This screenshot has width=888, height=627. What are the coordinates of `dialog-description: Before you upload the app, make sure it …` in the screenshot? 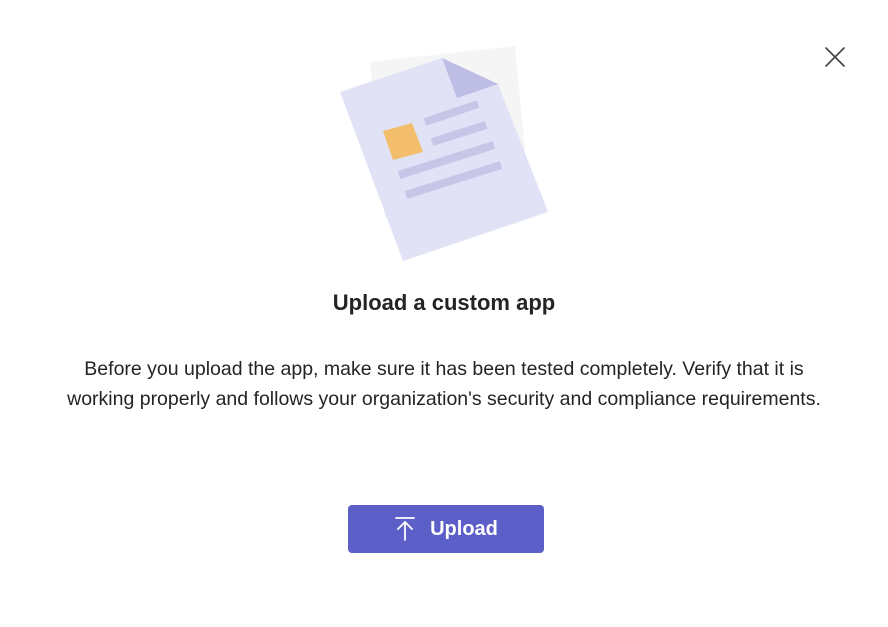 It's located at (444, 384).